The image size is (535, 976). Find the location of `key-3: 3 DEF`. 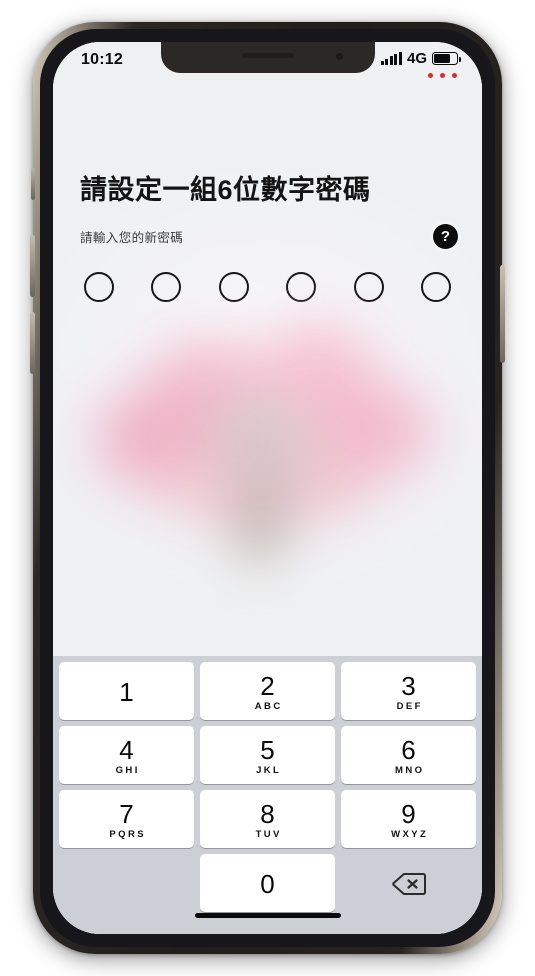

key-3: 3 DEF is located at coordinates (408, 691).